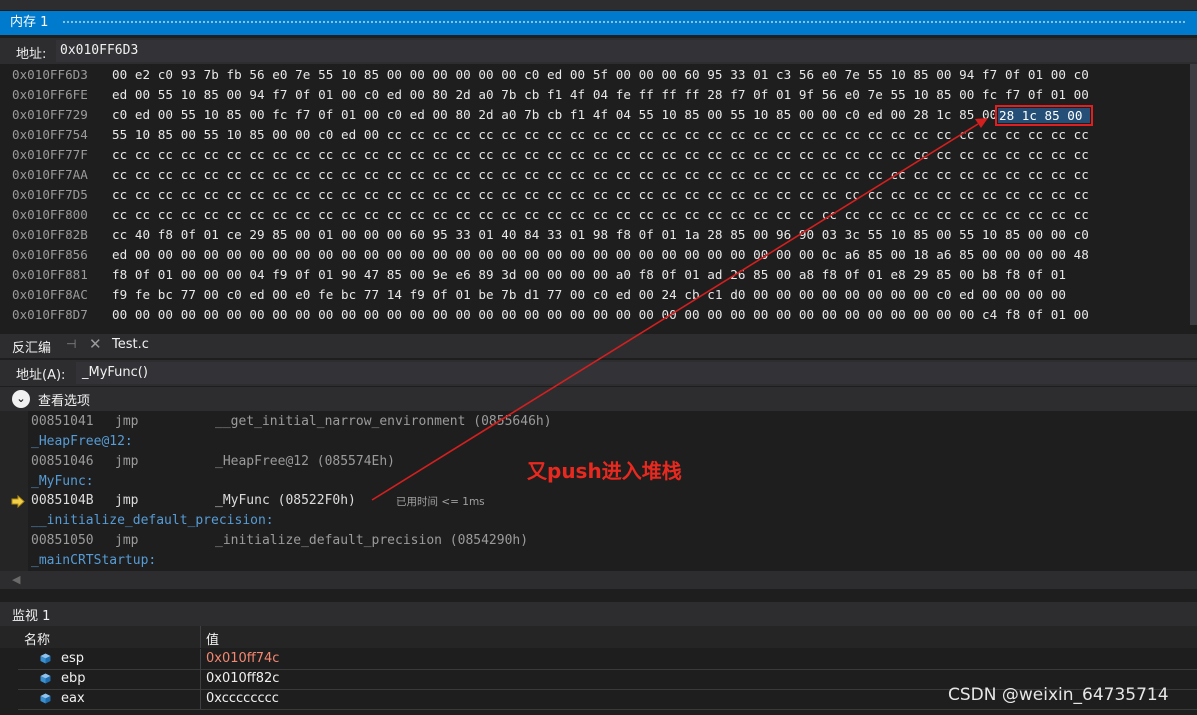 The height and width of the screenshot is (715, 1197). Describe the element at coordinates (72, 658) in the screenshot. I see `watch-name: esp` at that location.